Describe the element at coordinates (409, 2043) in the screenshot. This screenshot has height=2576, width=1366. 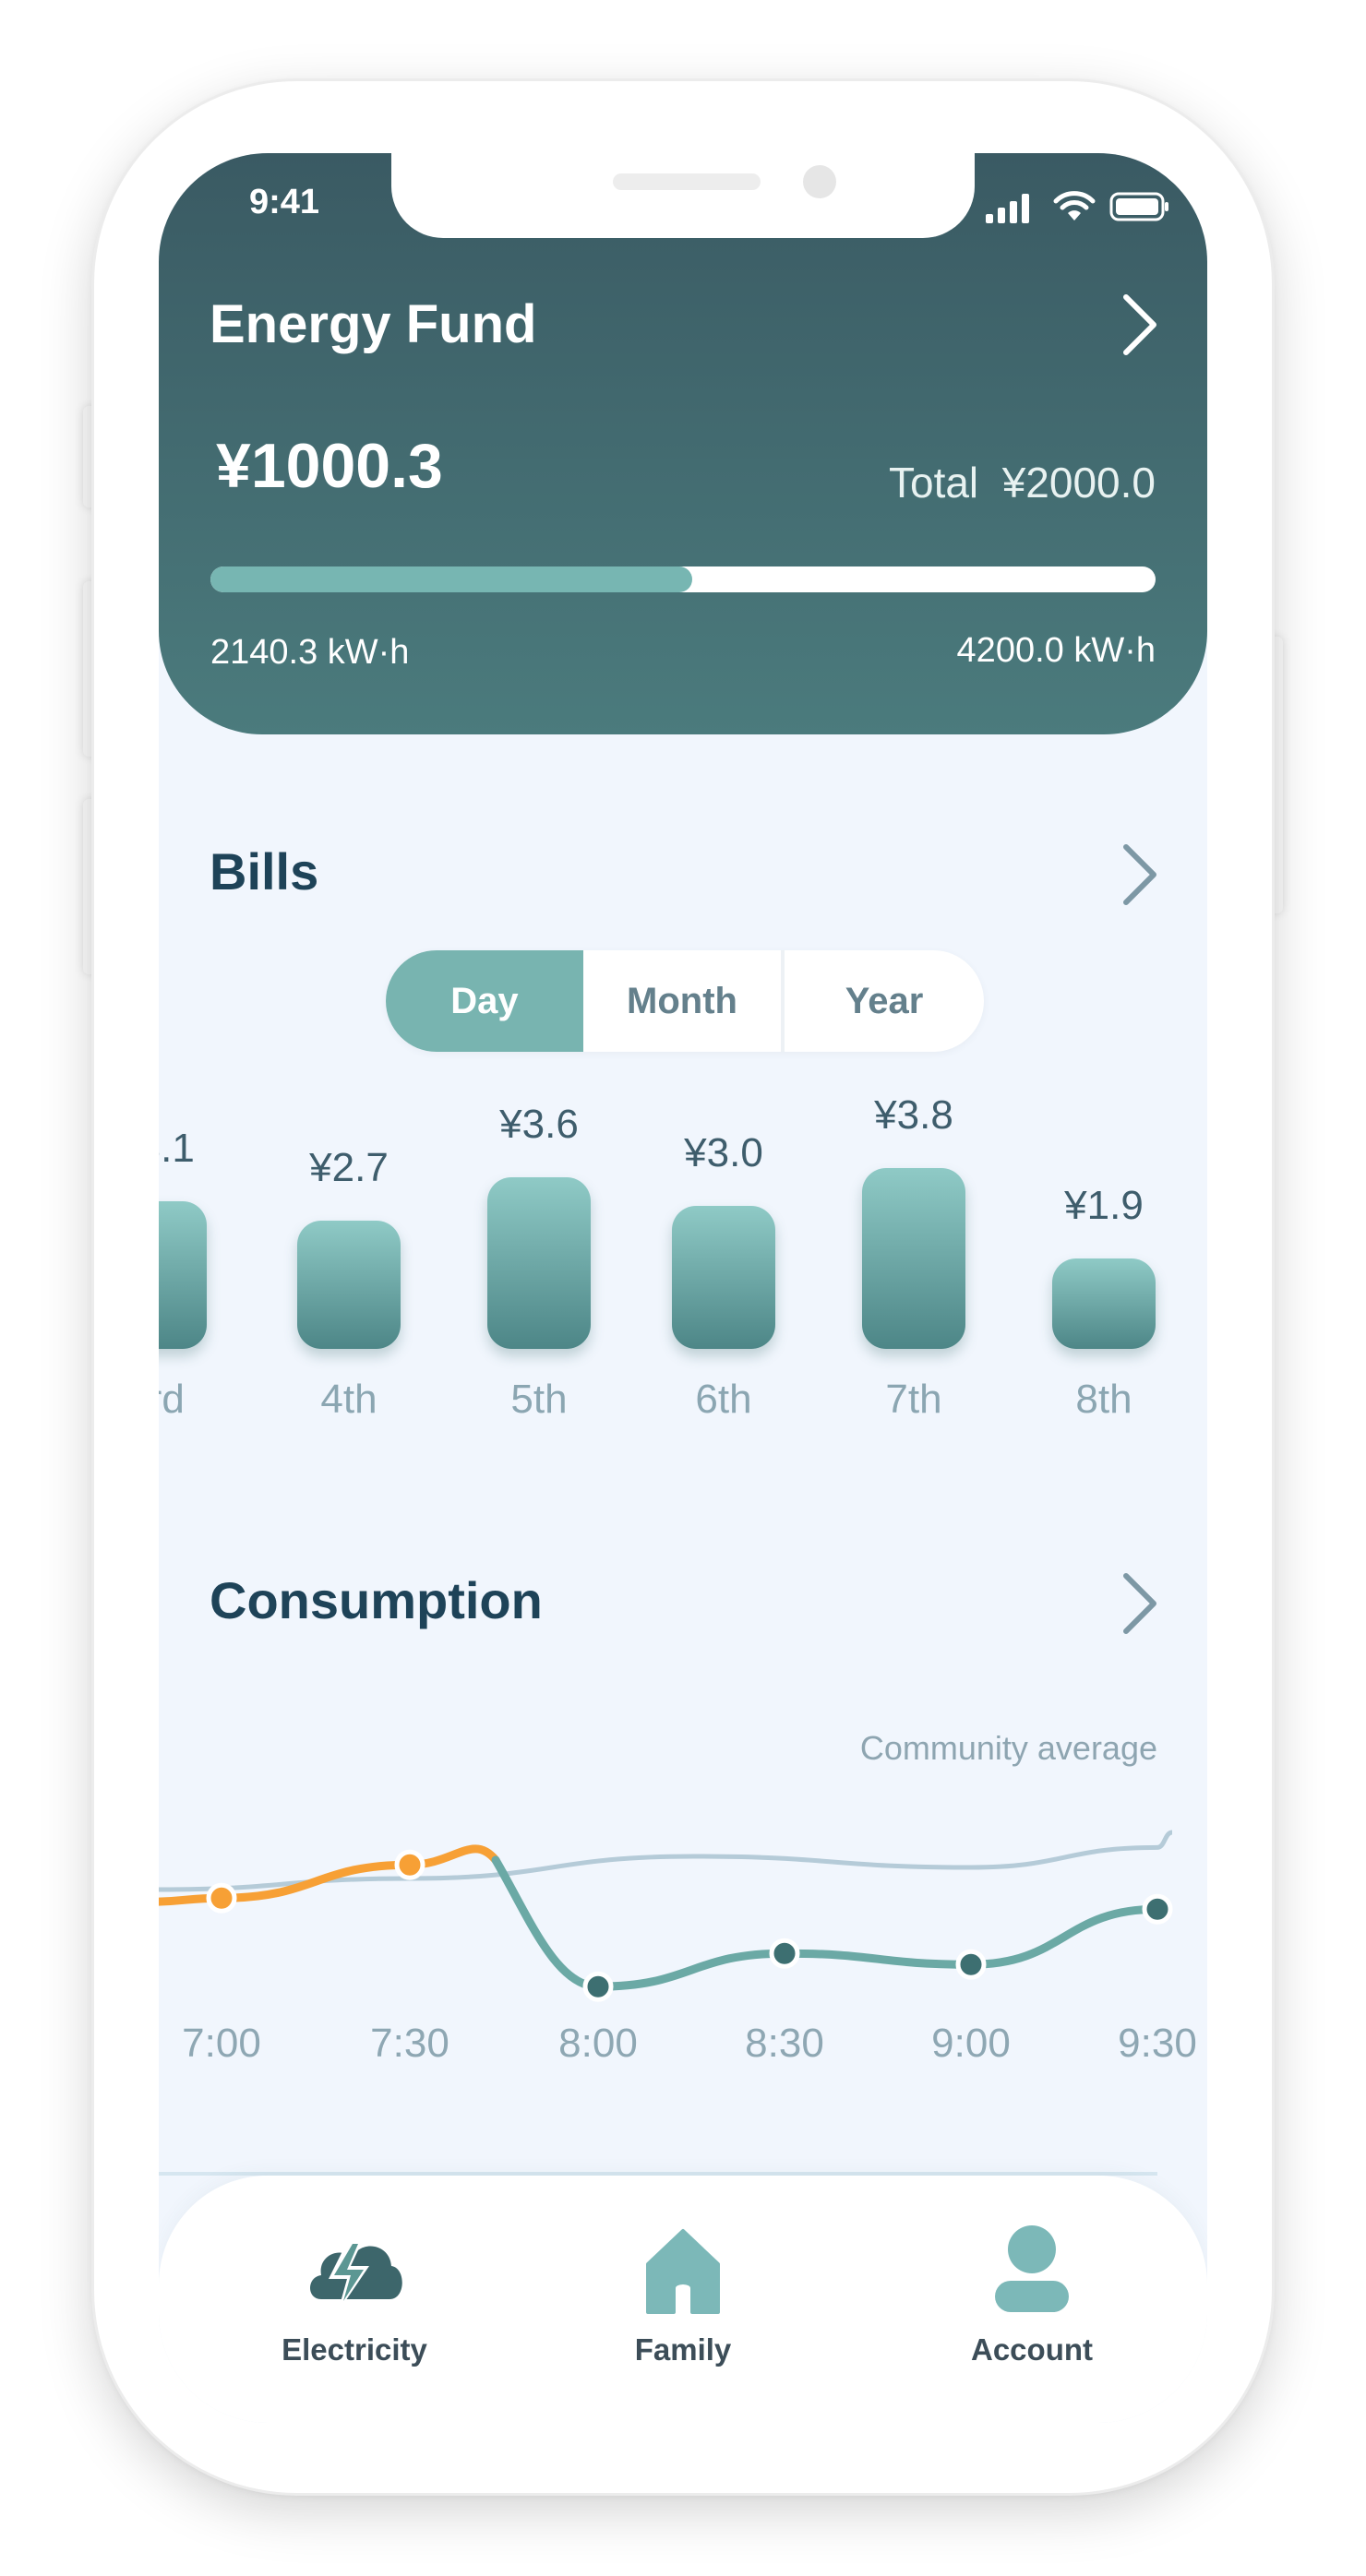
I see `time-tick-label: 7:30` at that location.